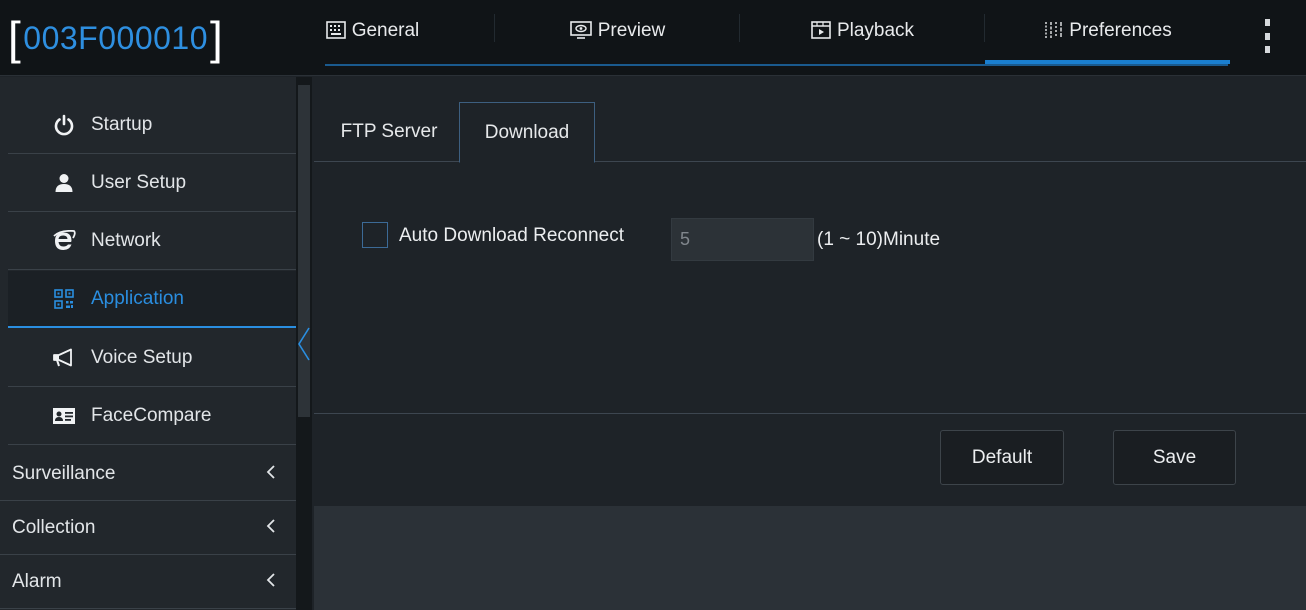 Image resolution: width=1306 pixels, height=610 pixels. I want to click on auto-download-reconnect-label: Auto Download Reconnect, so click(511, 235).